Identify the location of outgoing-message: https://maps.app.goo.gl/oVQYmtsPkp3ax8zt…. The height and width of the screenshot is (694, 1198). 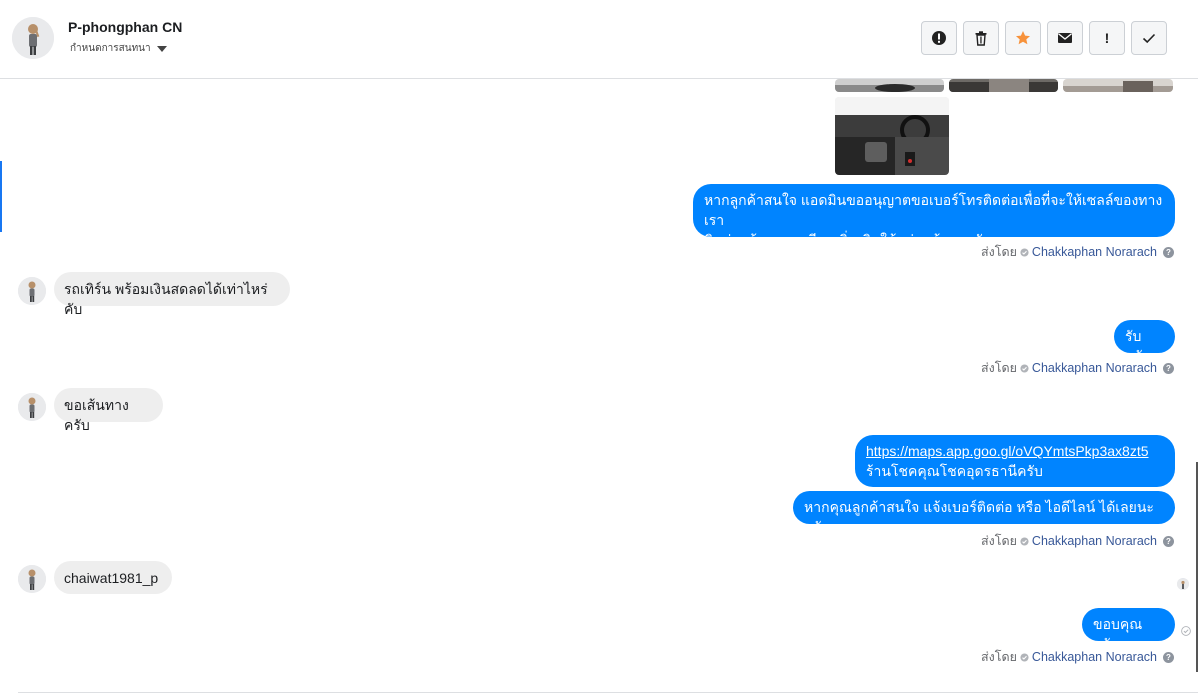
(1015, 461).